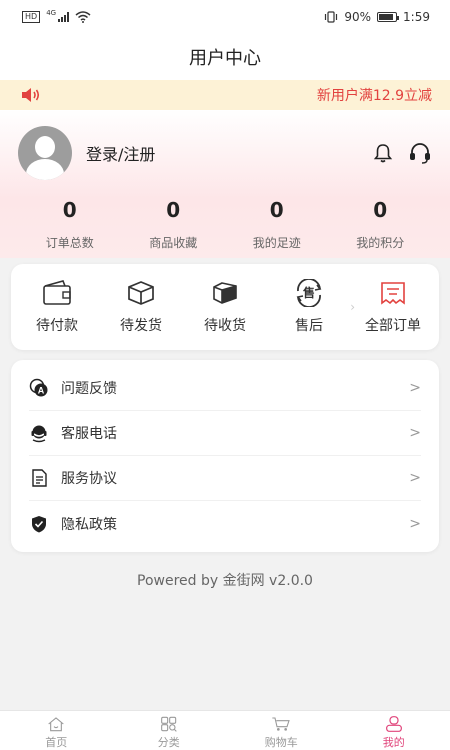 The width and height of the screenshot is (450, 750). I want to click on speaker-icon, so click(31, 95).